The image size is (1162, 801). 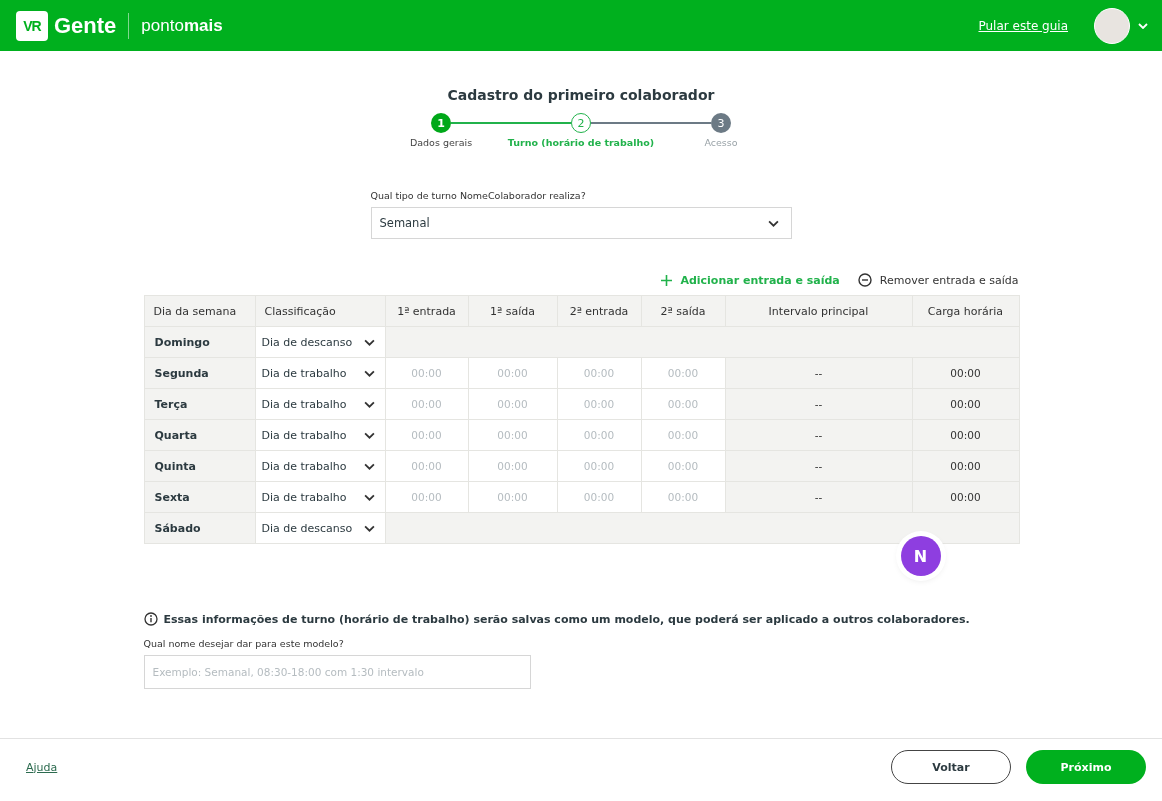 What do you see at coordinates (478, 195) in the screenshot?
I see `field-label: Qual tipo de turno NomeColaborador realiza?` at bounding box center [478, 195].